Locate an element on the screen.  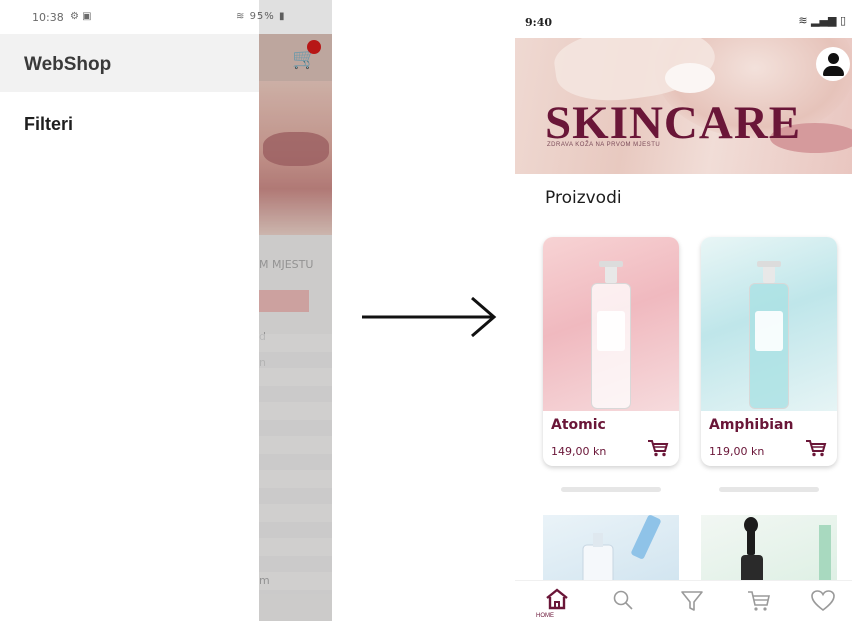
product-name: Atomic is located at coordinates (578, 425).